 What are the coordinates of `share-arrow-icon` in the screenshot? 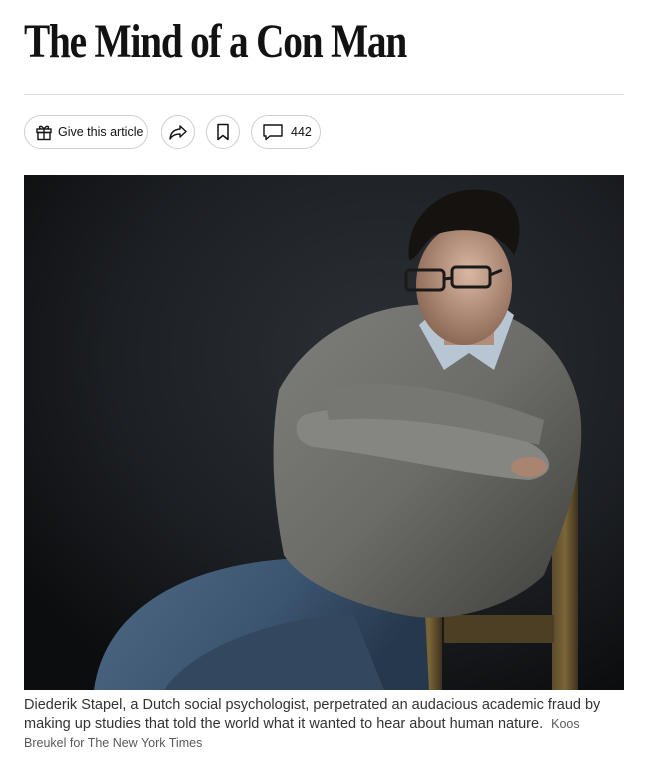 It's located at (178, 132).